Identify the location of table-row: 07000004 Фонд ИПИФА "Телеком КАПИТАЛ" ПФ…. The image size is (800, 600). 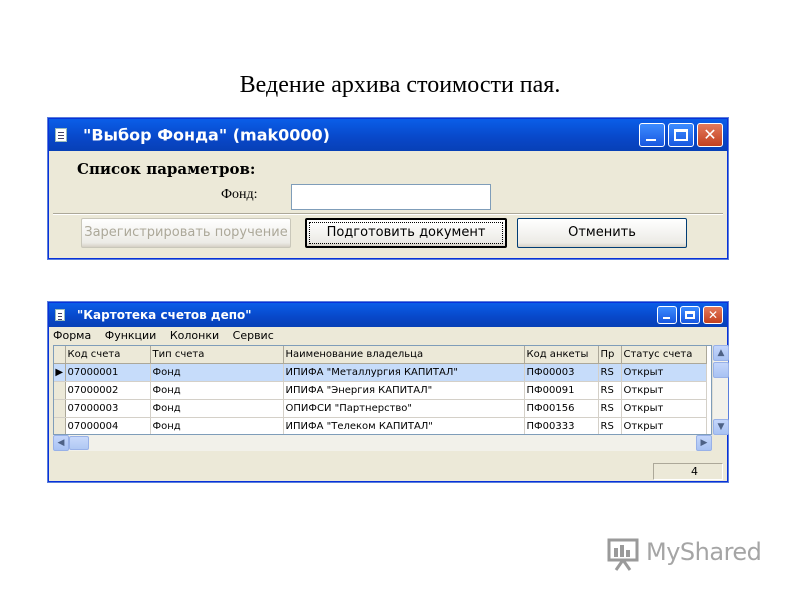
(380, 425).